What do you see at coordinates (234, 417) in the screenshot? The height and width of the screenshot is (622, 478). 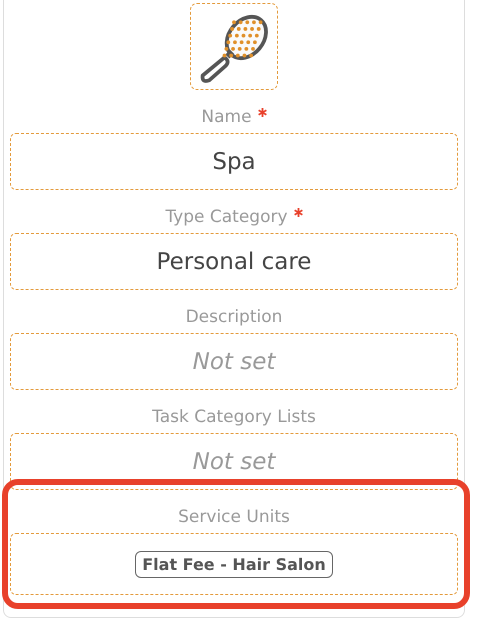 I see `field-label: Task Category Lists` at bounding box center [234, 417].